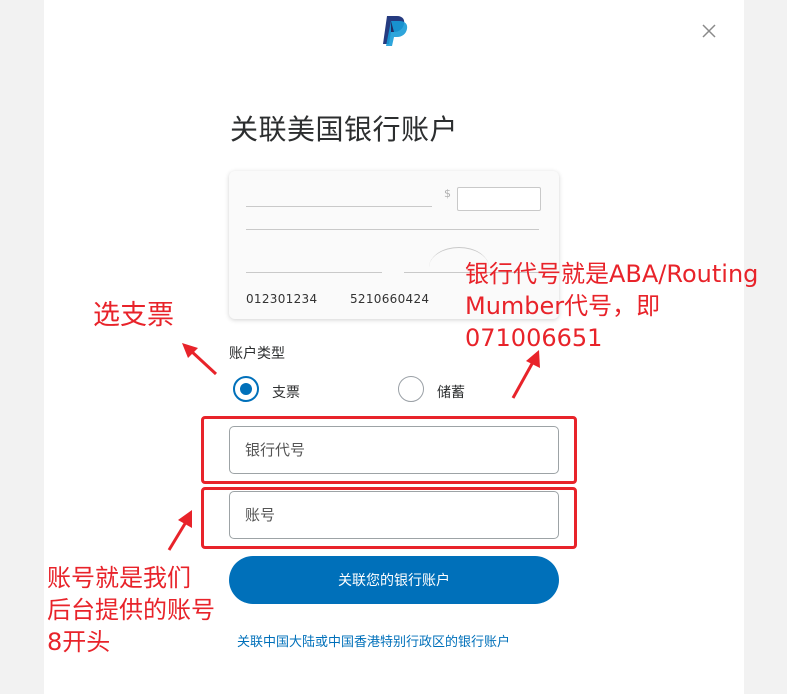  I want to click on link-china-bank-account: 关联中国大陆或中国香港特别行政区的银行账户, so click(373, 640).